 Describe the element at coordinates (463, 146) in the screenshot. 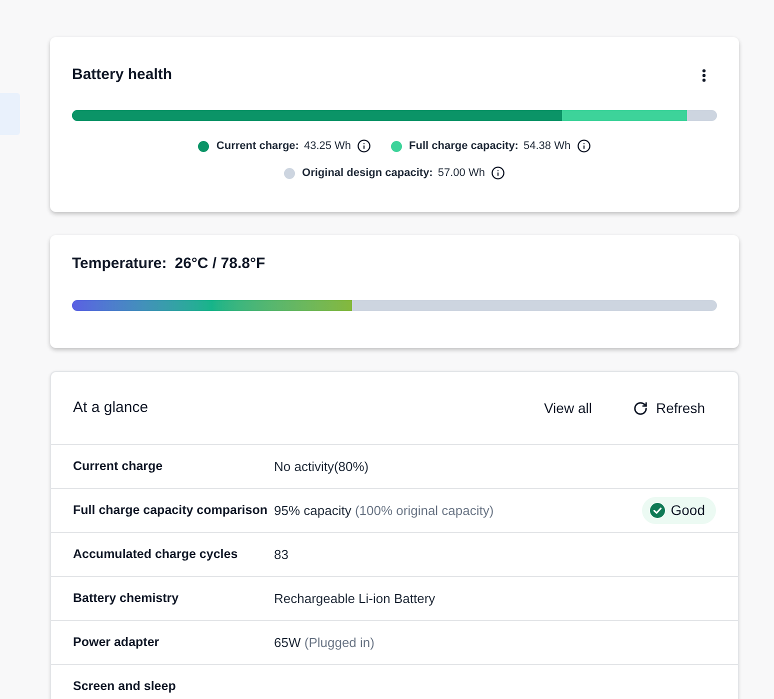

I see `legend-label: Full charge capacity:` at that location.